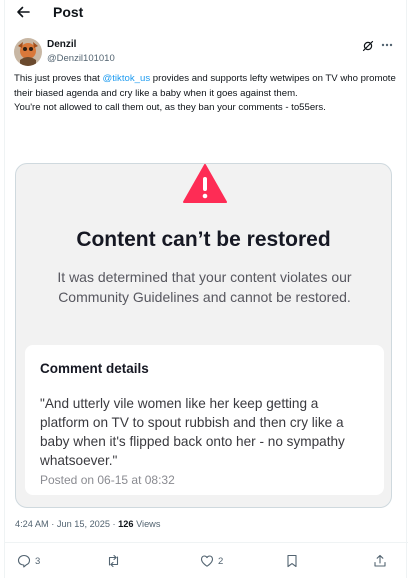  I want to click on page-title: Post, so click(68, 12).